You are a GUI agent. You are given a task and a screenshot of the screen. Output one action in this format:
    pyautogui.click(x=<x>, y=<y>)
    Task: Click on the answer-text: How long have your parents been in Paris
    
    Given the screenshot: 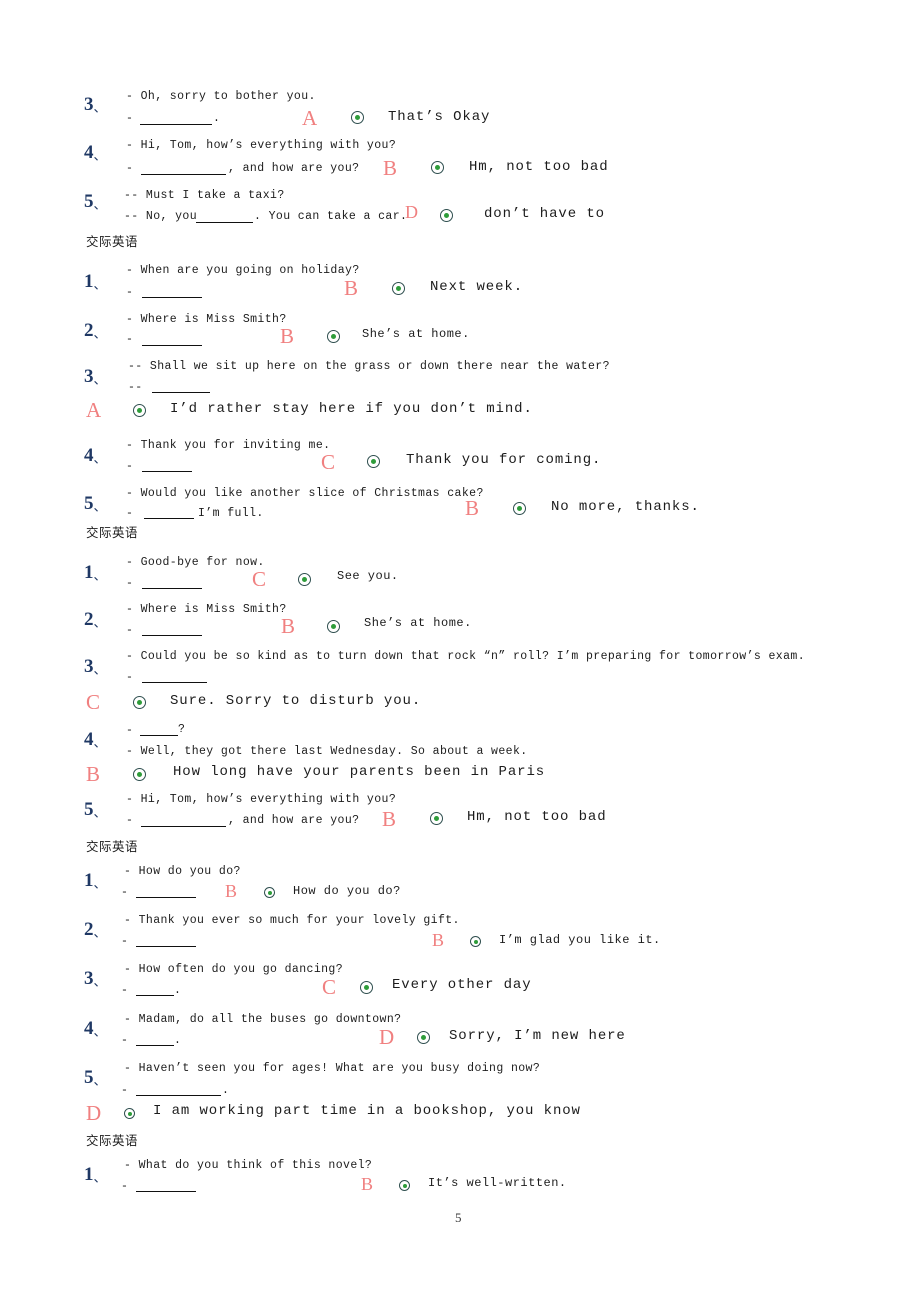 What is the action you would take?
    pyautogui.click(x=359, y=772)
    